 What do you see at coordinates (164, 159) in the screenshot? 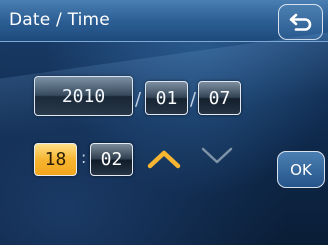
I see `chevron-up-icon` at bounding box center [164, 159].